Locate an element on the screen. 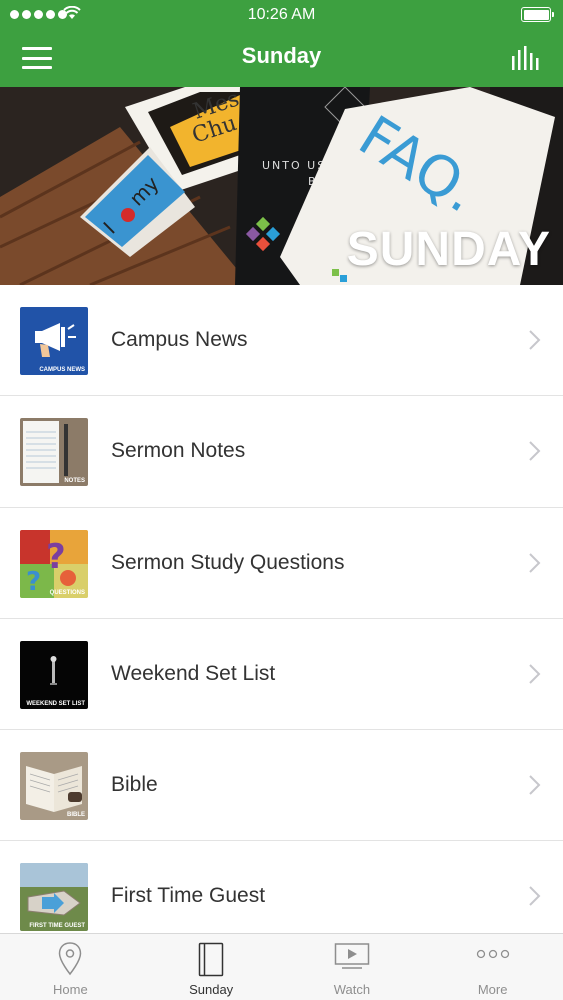 This screenshot has height=1000, width=563. book-tab-icon is located at coordinates (211, 959).